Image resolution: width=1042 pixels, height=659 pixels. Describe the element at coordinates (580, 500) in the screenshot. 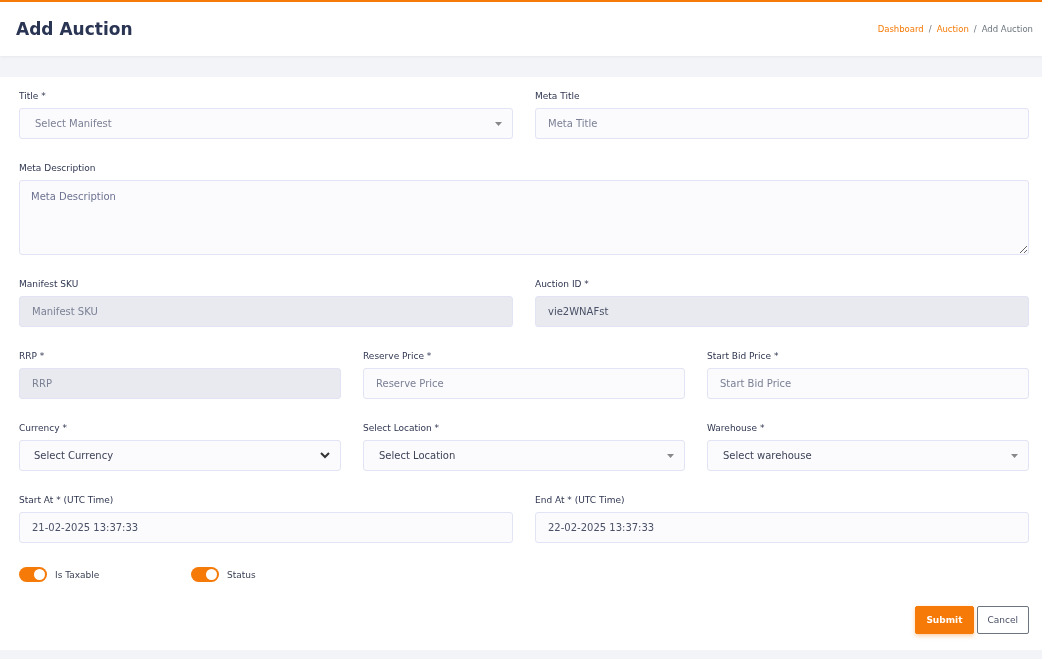

I see `field-label: End At * (UTC Time)` at that location.